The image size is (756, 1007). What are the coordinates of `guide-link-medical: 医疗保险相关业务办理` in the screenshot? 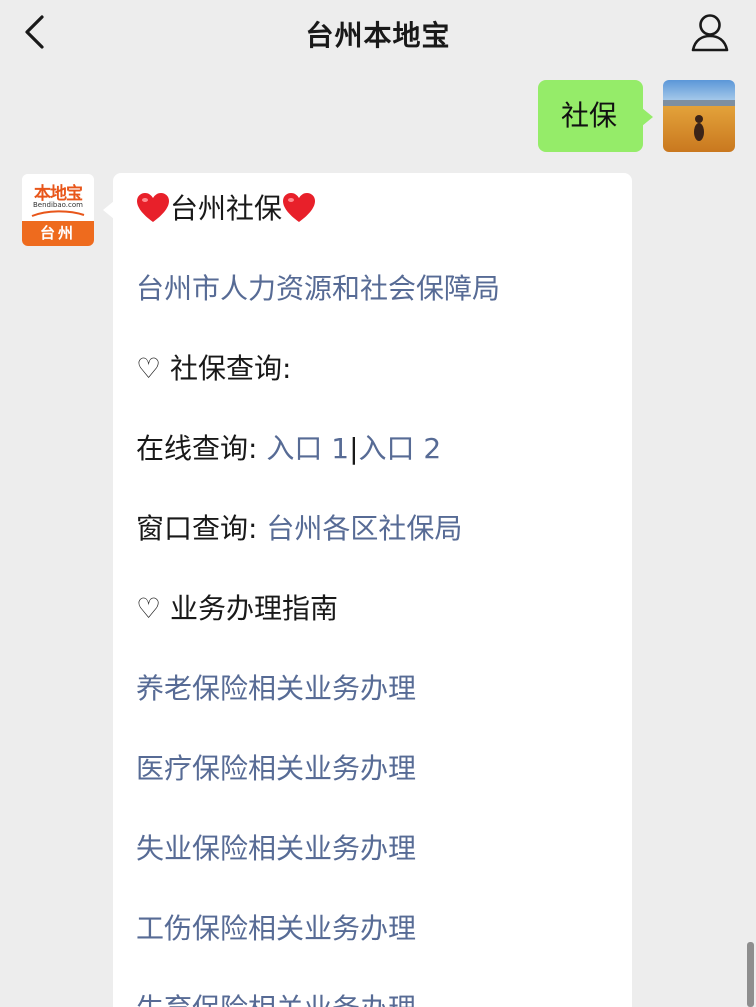 It's located at (276, 769).